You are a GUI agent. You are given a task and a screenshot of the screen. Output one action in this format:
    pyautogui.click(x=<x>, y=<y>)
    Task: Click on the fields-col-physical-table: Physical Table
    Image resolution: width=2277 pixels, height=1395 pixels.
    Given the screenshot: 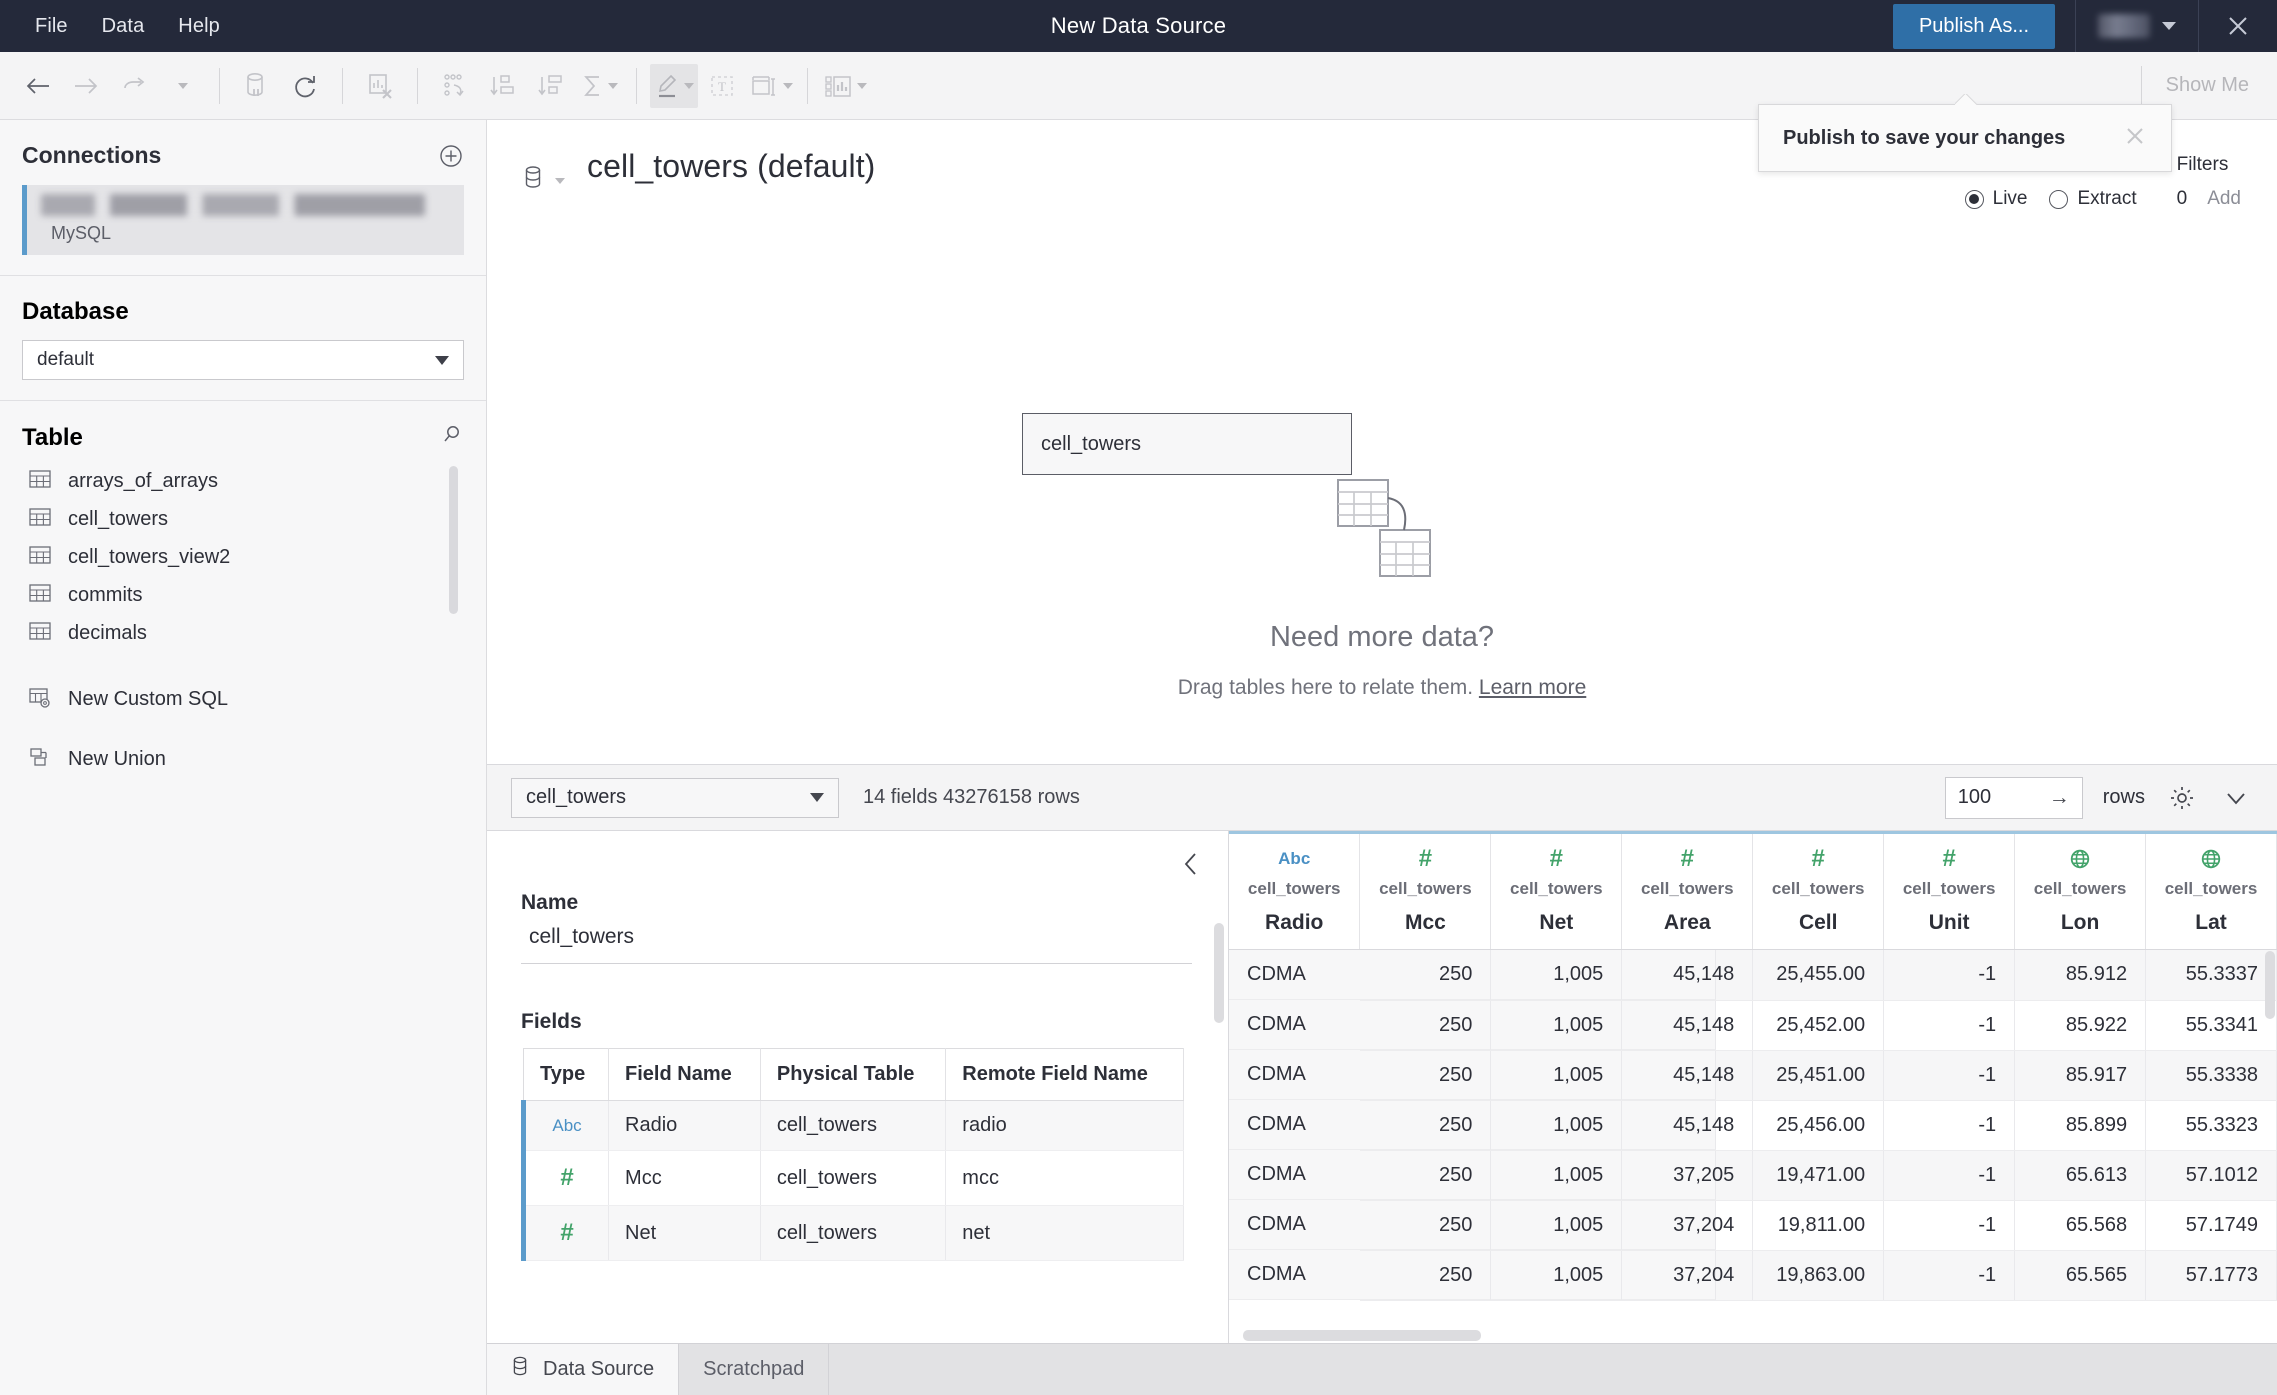 What is the action you would take?
    pyautogui.click(x=853, y=1074)
    